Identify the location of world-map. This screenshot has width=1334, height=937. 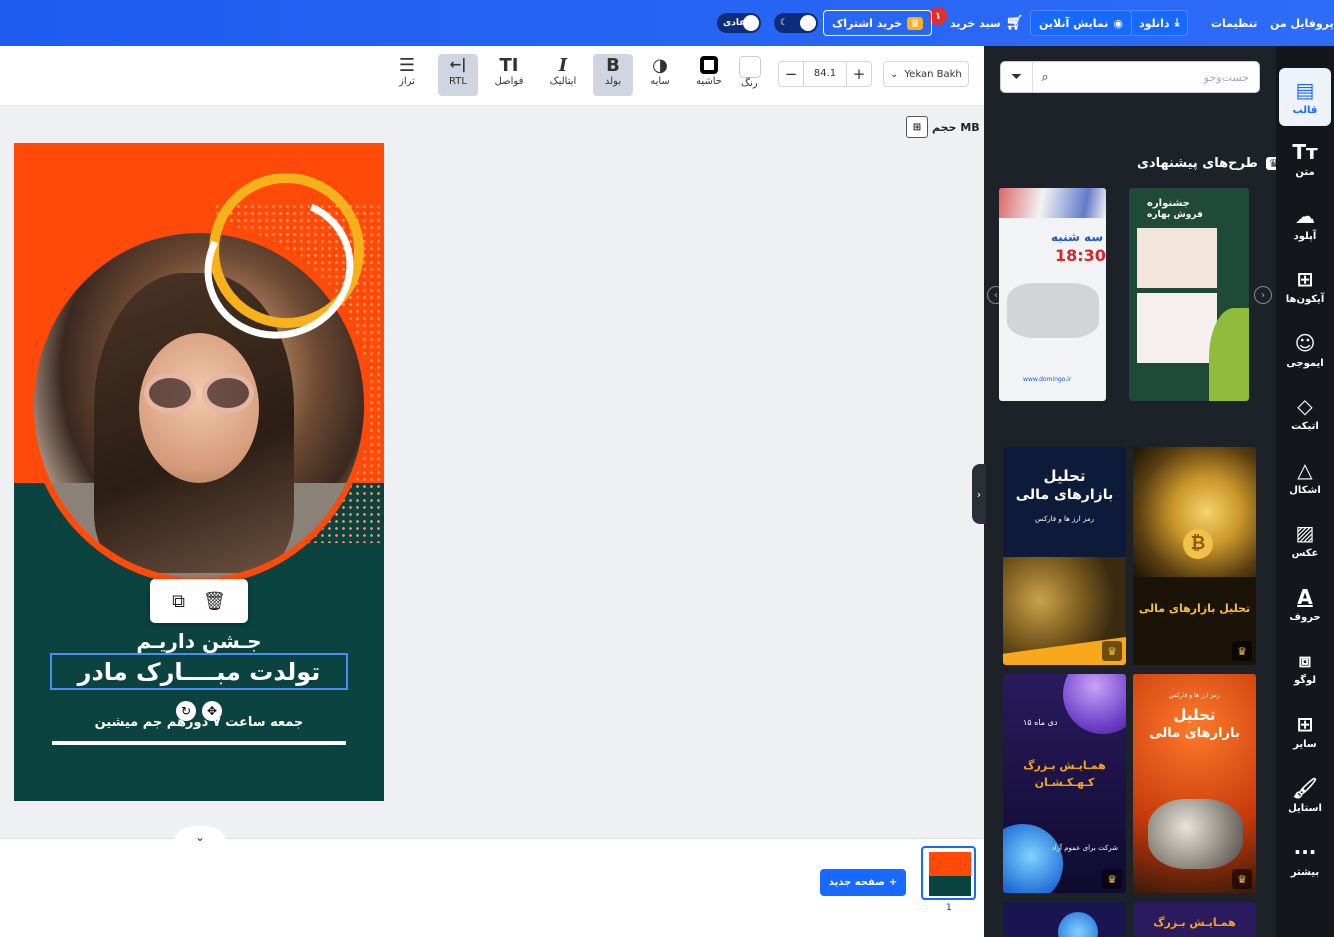
(1053, 310).